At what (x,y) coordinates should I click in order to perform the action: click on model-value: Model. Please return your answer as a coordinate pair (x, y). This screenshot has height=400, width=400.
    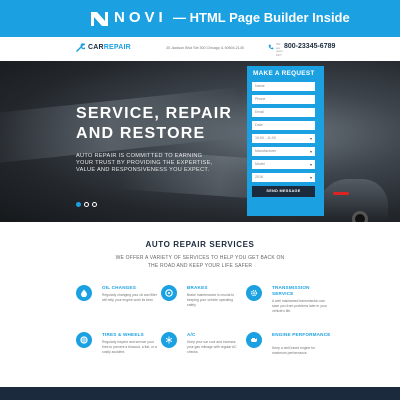
    Looking at the image, I should click on (260, 164).